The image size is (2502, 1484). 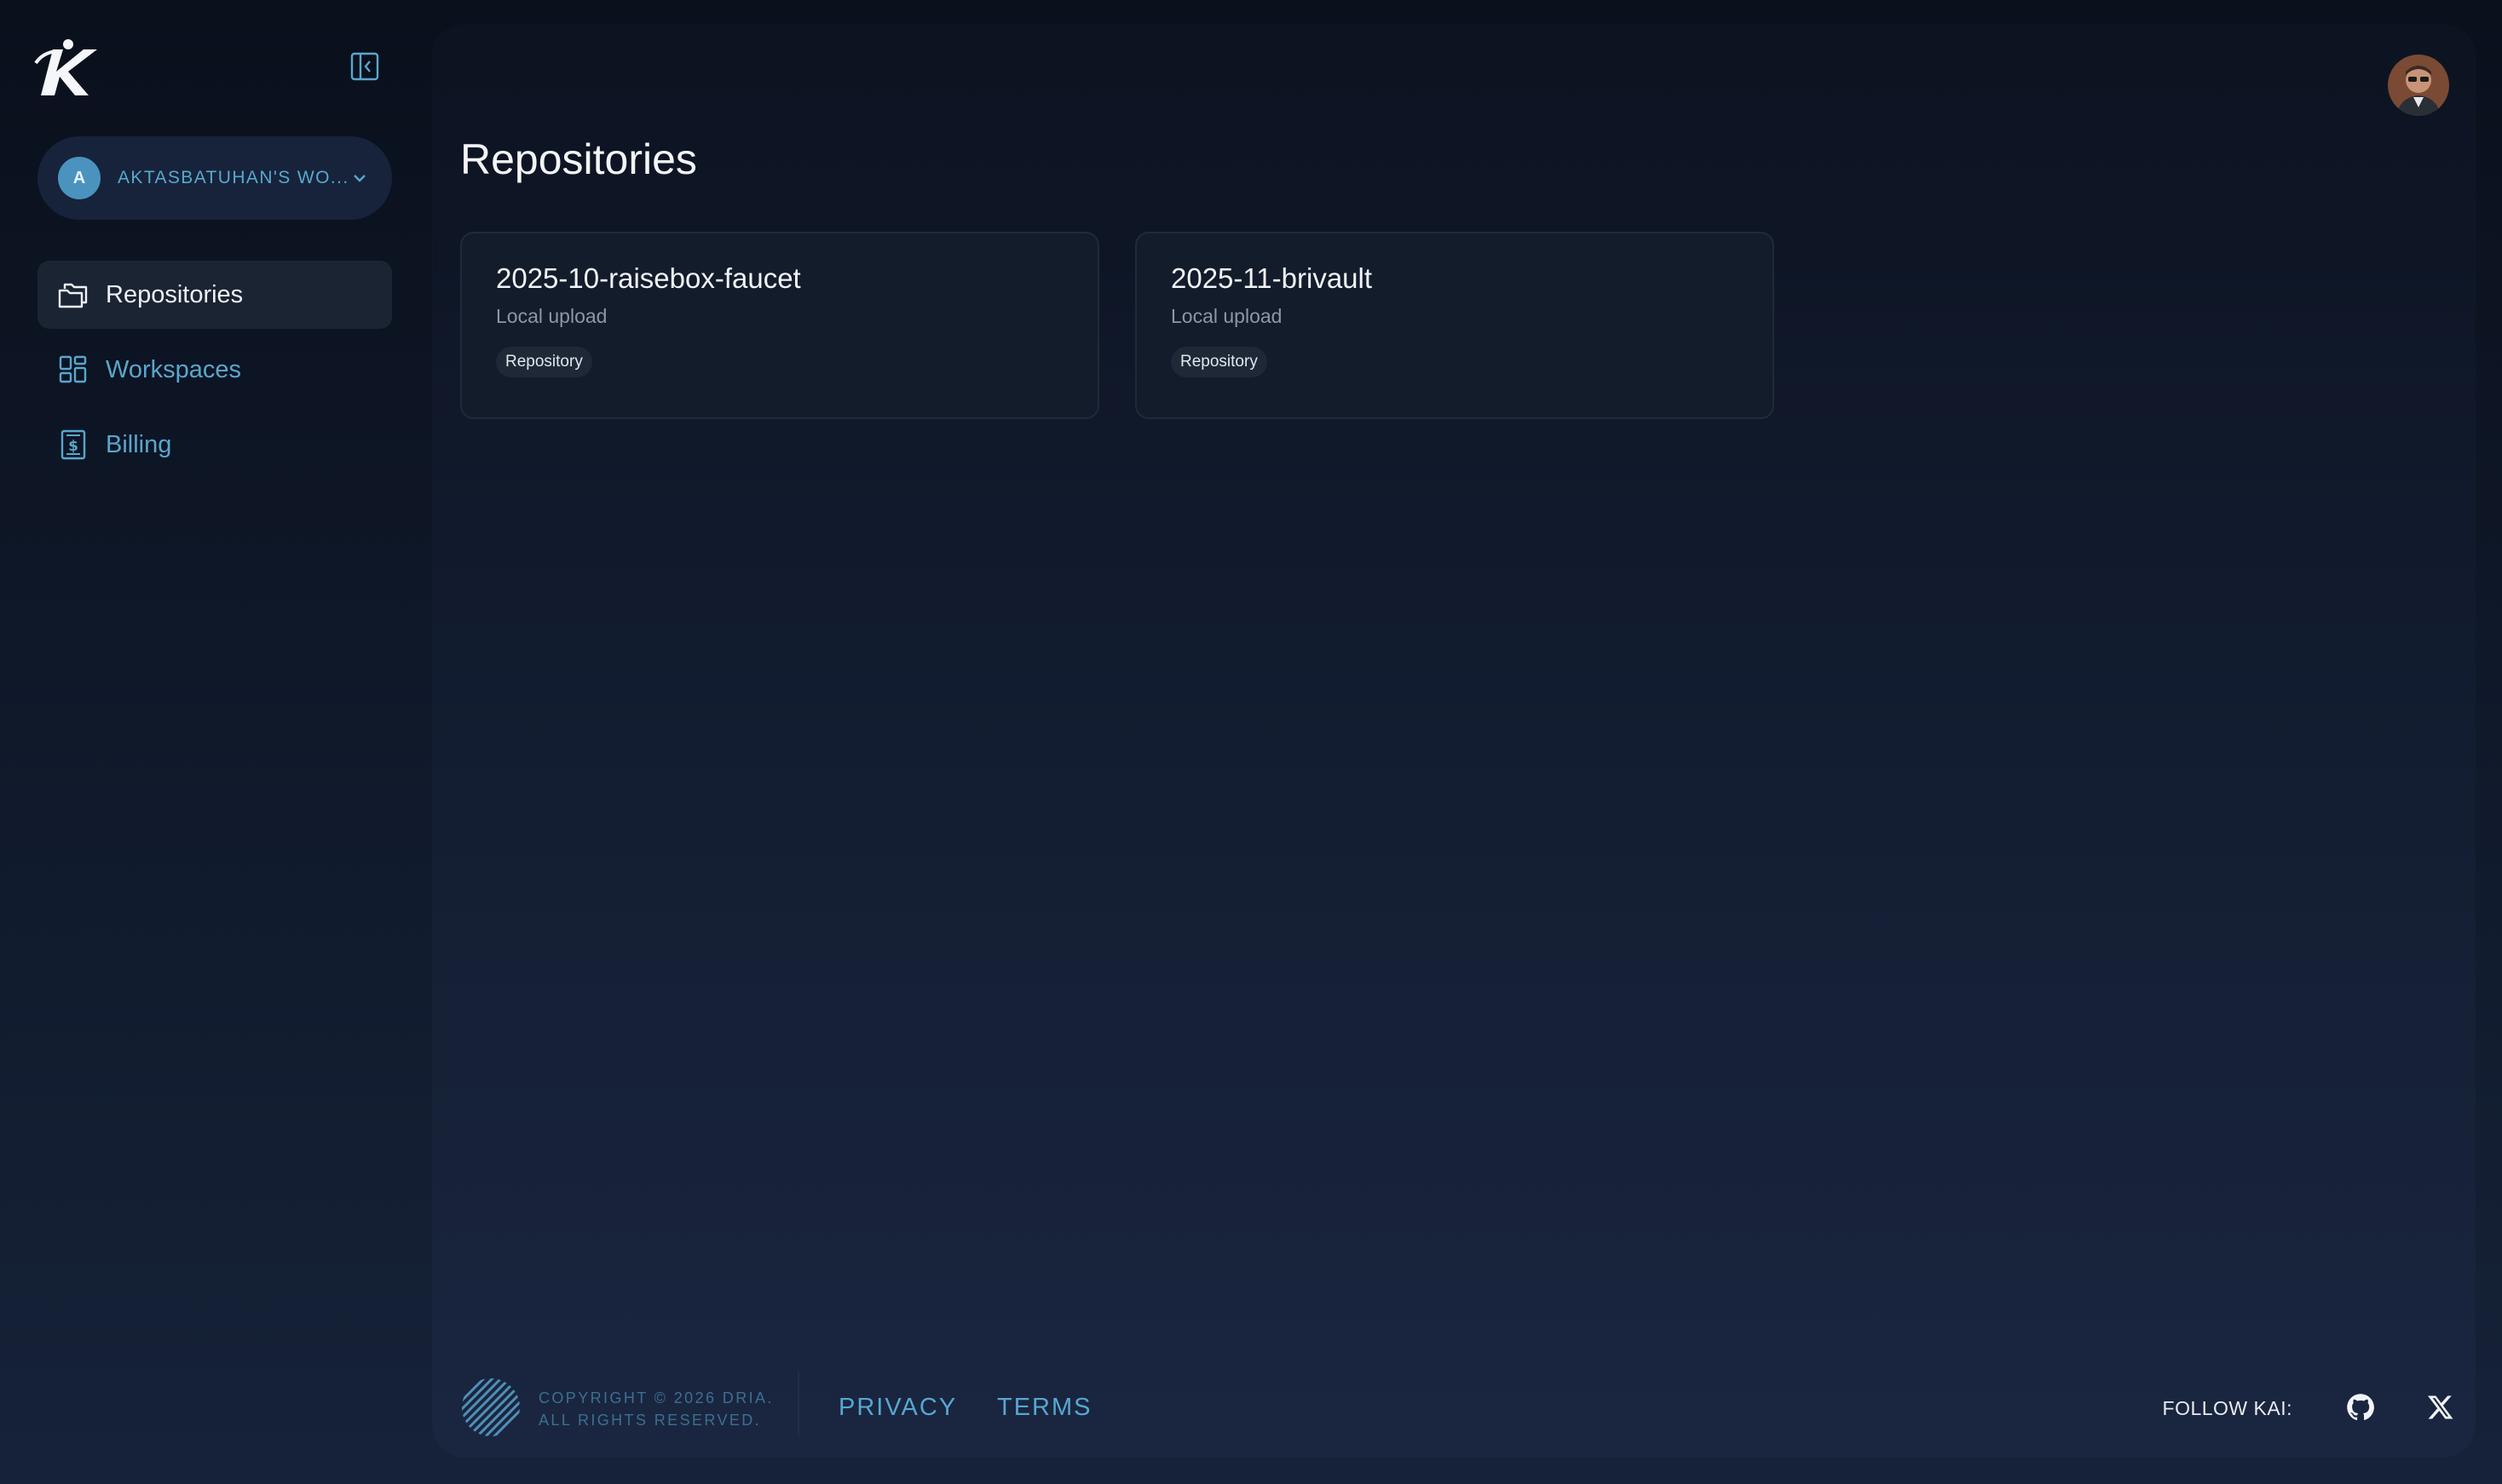 I want to click on footer-divider, so click(x=798, y=1404).